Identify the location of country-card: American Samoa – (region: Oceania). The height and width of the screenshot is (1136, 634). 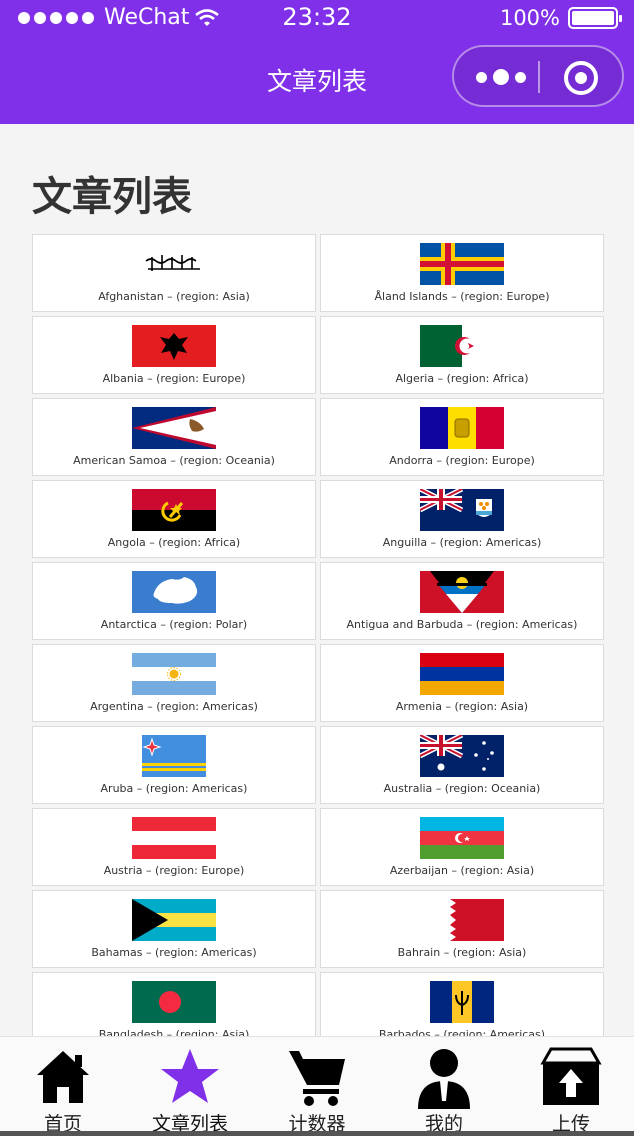
(174, 437).